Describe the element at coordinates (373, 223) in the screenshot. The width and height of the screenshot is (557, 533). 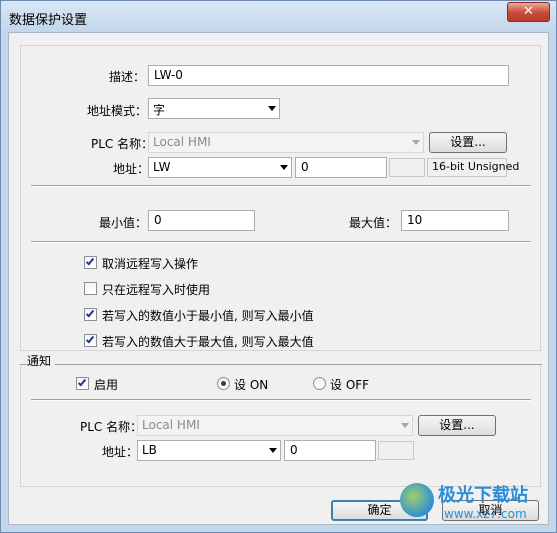
I see `max-value-label: 最大值：` at that location.